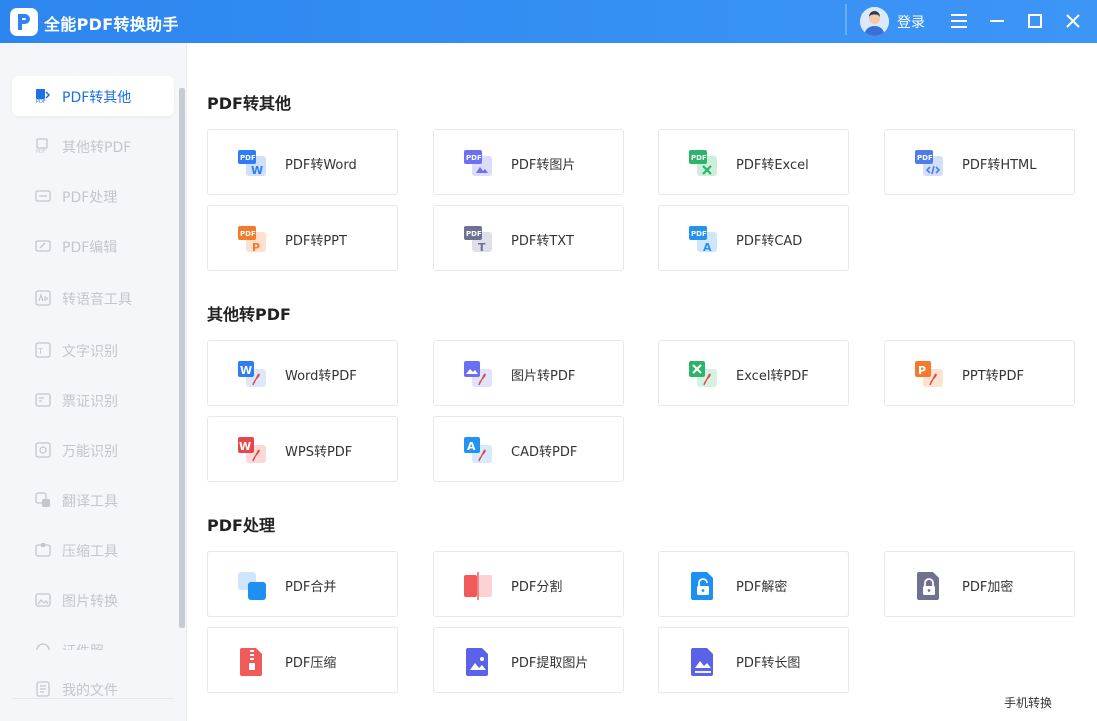 The image size is (1097, 721). I want to click on sidebar-item-pdf-process: PDF处理, so click(93, 196).